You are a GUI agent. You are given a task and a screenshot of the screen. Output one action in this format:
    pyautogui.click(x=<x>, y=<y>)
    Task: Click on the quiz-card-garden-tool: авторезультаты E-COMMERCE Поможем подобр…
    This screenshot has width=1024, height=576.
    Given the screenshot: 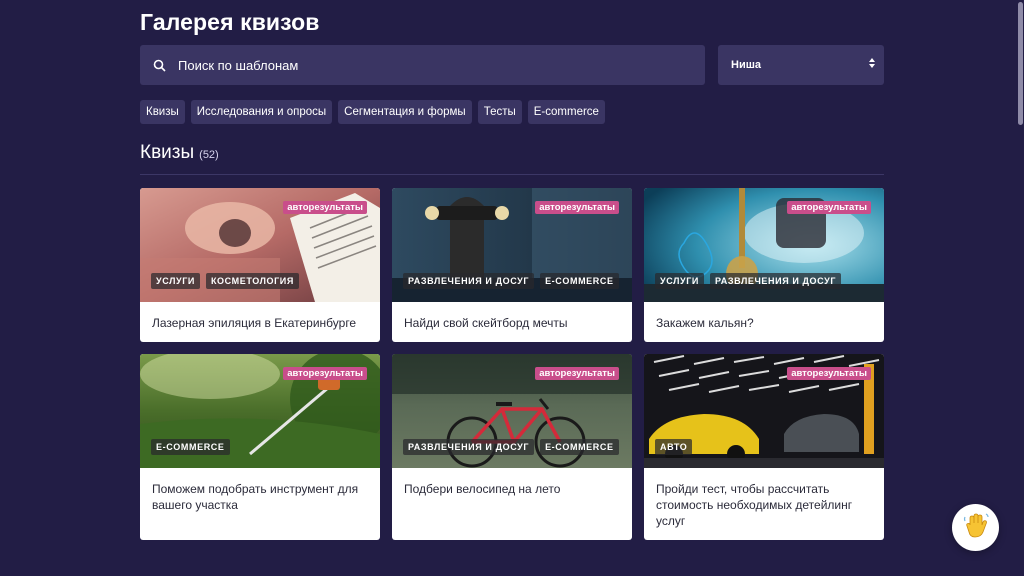 What is the action you would take?
    pyautogui.click(x=260, y=447)
    